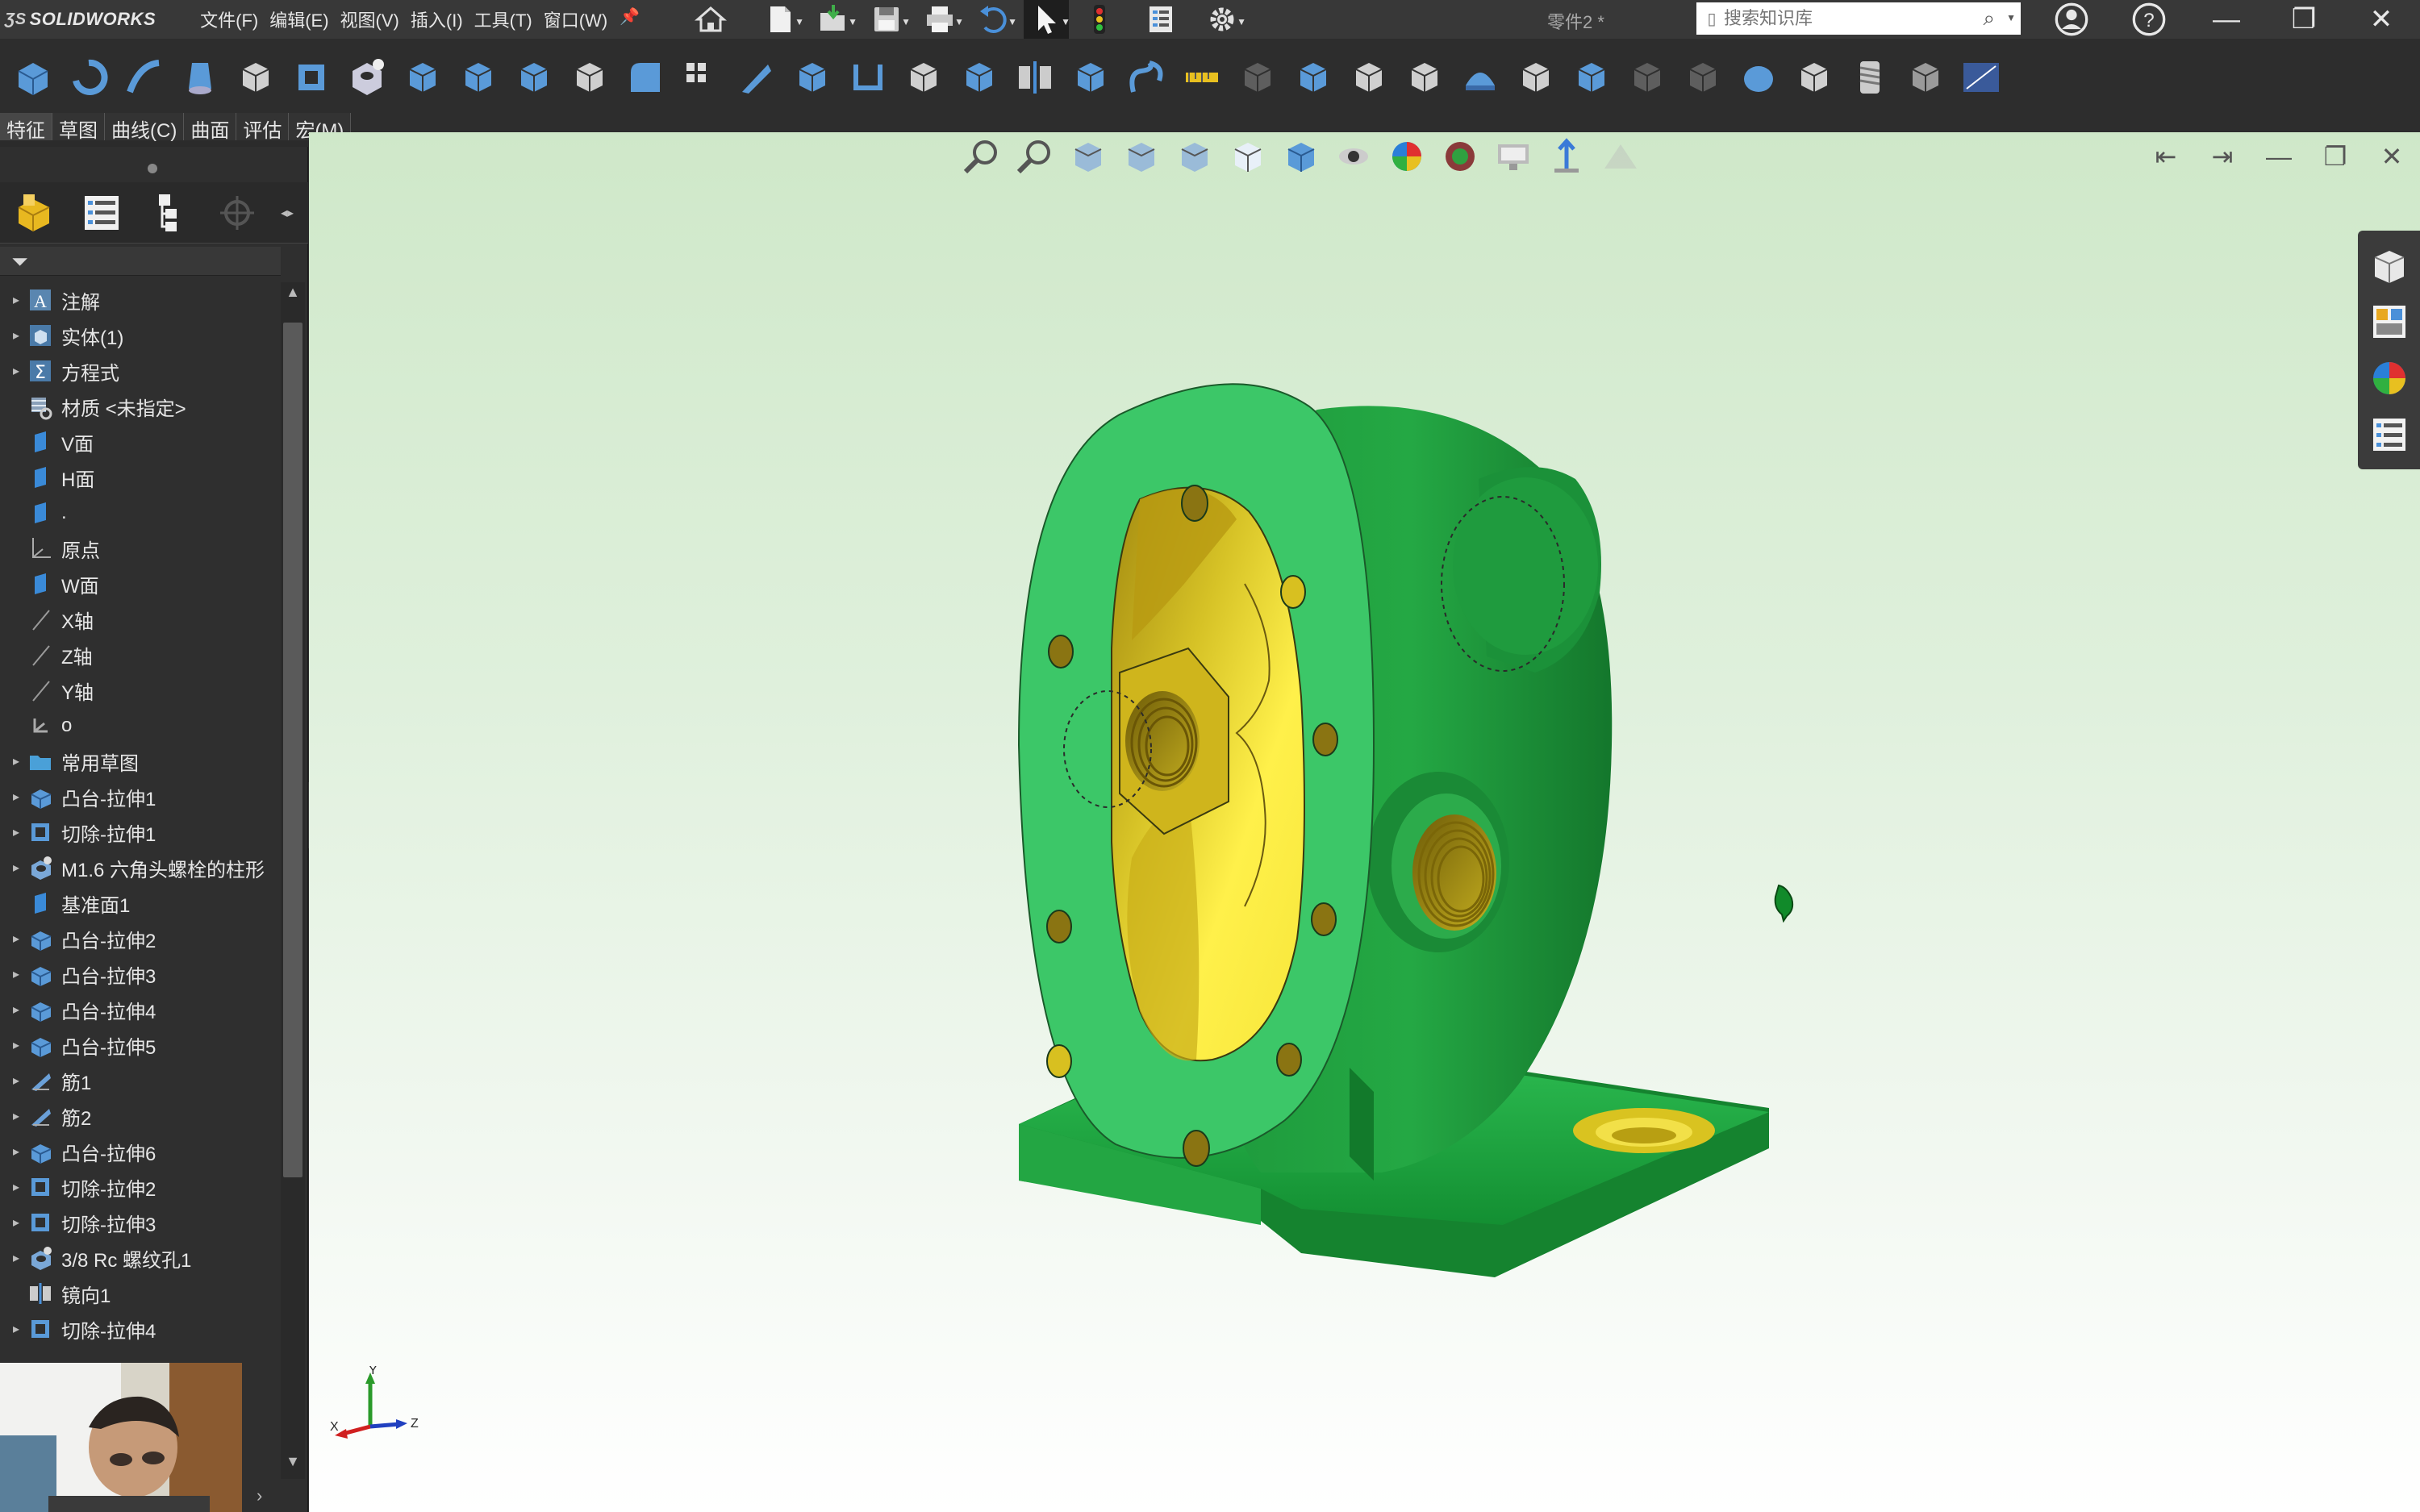 The image size is (2420, 1512). Describe the element at coordinates (1858, 18) in the screenshot. I see `search-box: ▯ ⌕ ▼` at that location.